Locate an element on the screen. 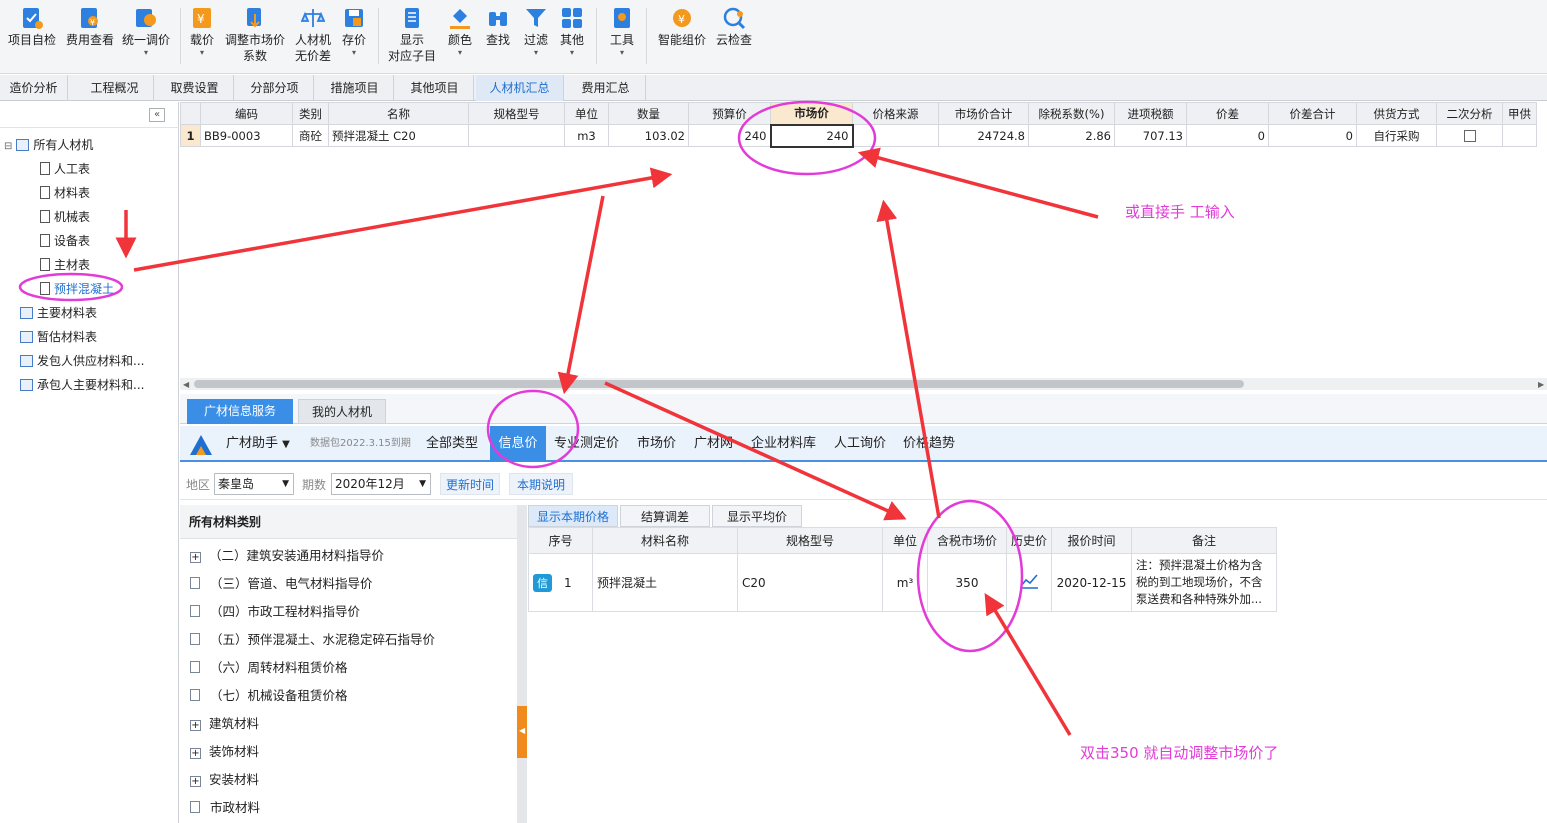  secondary-analysis-checkbox is located at coordinates (1469, 136).